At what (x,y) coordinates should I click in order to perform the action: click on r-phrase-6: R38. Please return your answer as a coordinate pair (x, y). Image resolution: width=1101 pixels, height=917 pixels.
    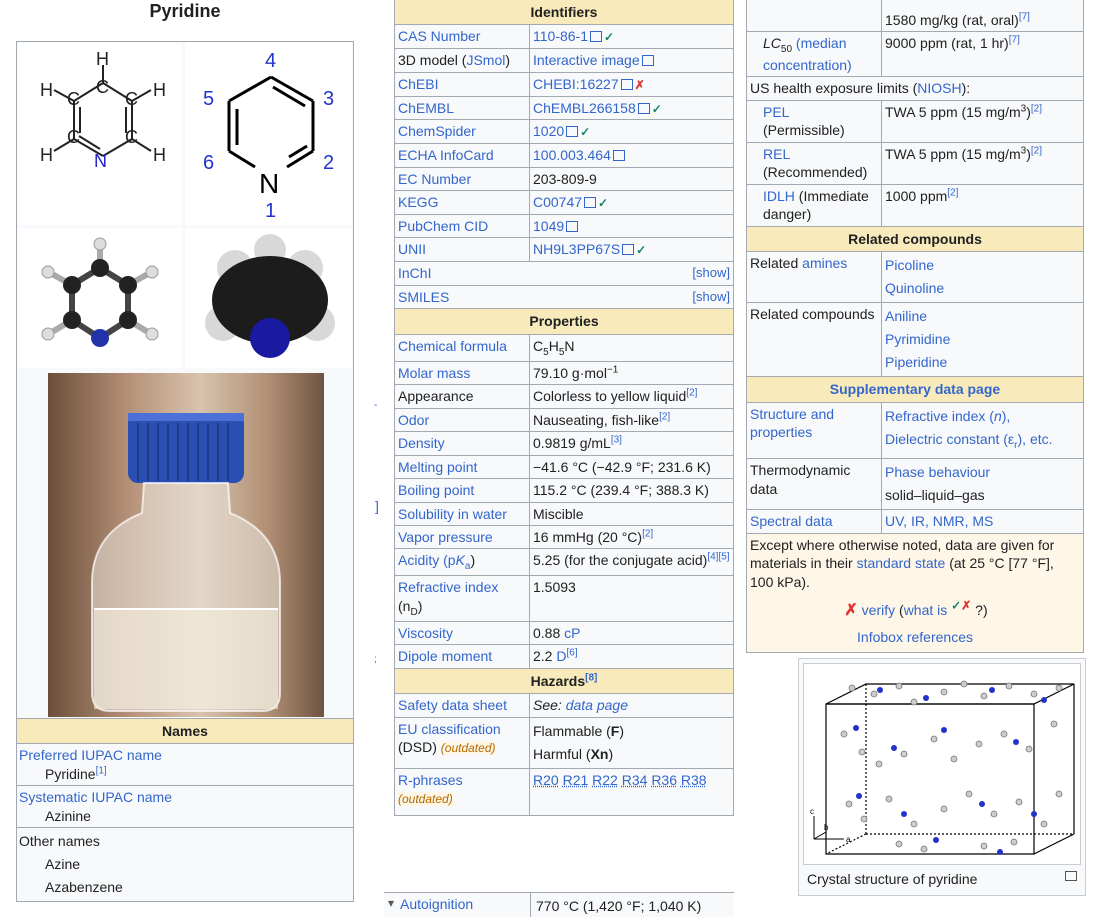
    Looking at the image, I should click on (694, 780).